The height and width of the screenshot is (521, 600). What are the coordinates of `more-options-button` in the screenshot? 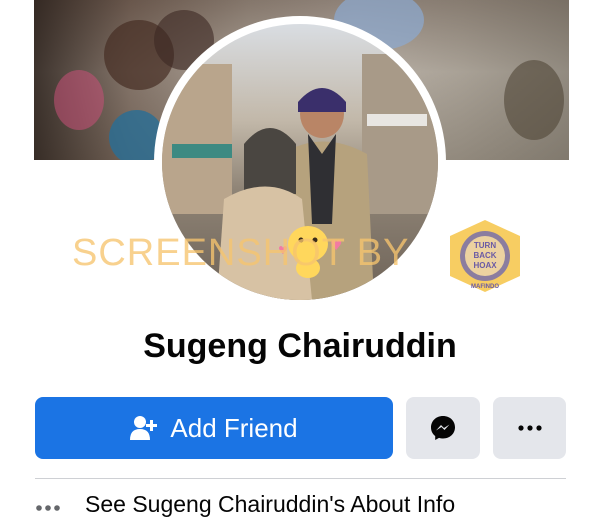 It's located at (529, 428).